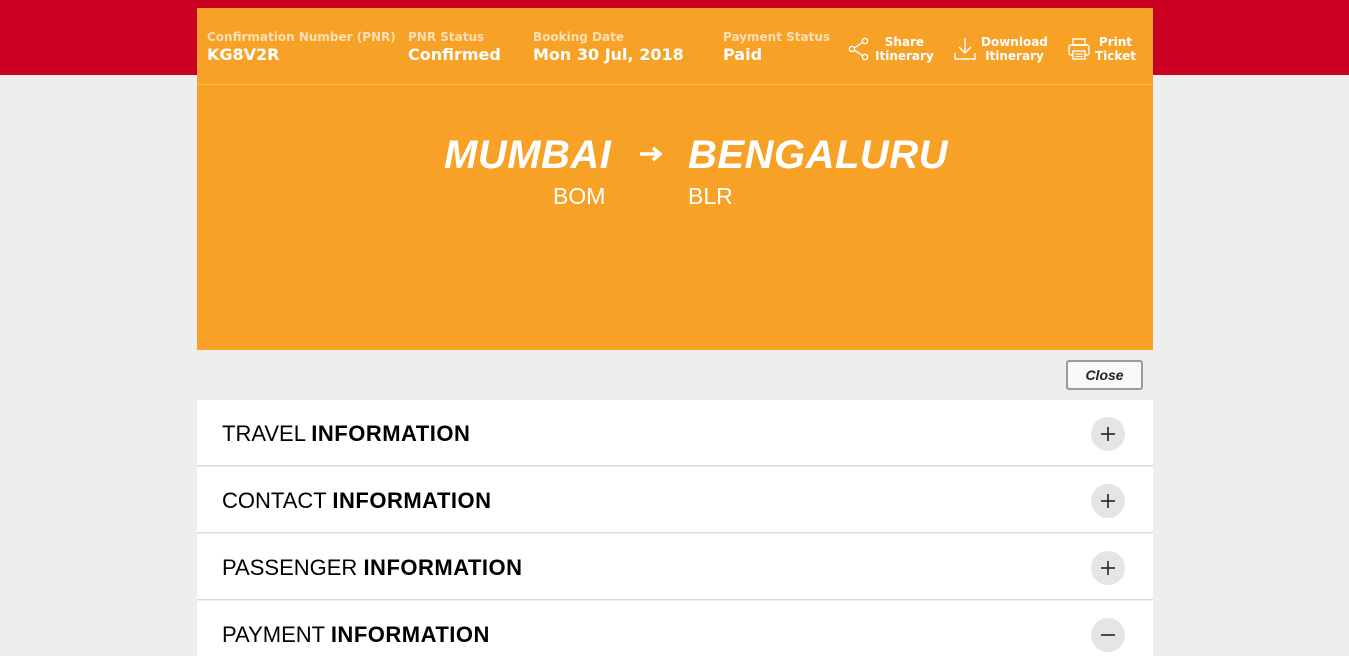  I want to click on origin-city: MUMBAI, so click(528, 155).